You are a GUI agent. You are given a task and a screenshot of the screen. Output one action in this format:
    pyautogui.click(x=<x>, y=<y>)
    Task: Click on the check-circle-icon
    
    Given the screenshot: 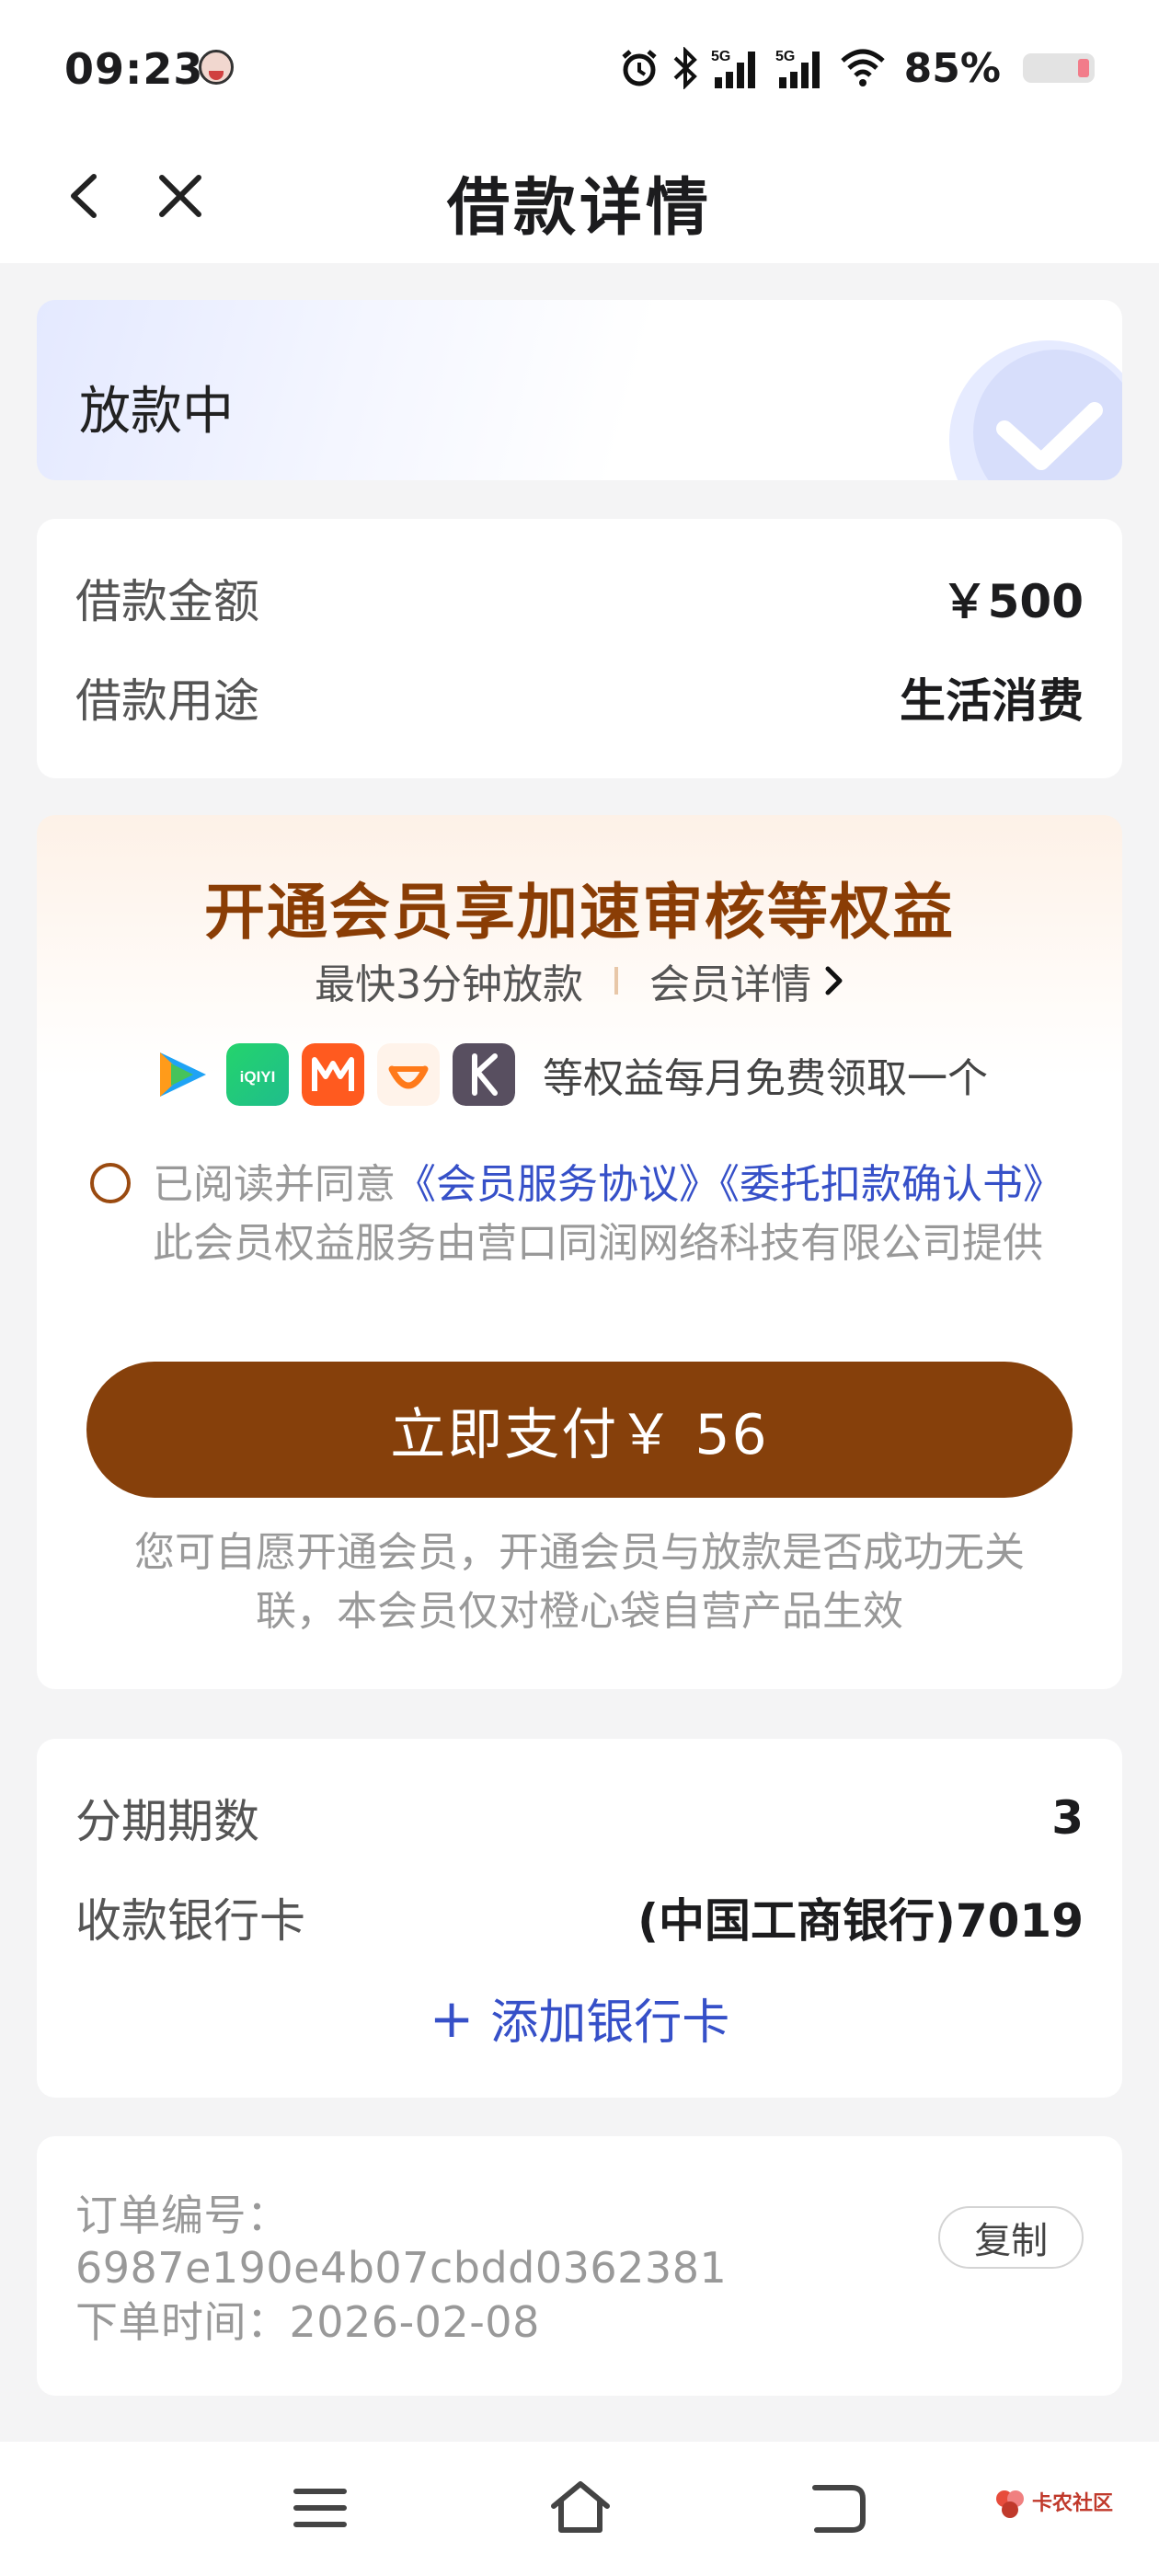 What is the action you would take?
    pyautogui.click(x=1035, y=410)
    